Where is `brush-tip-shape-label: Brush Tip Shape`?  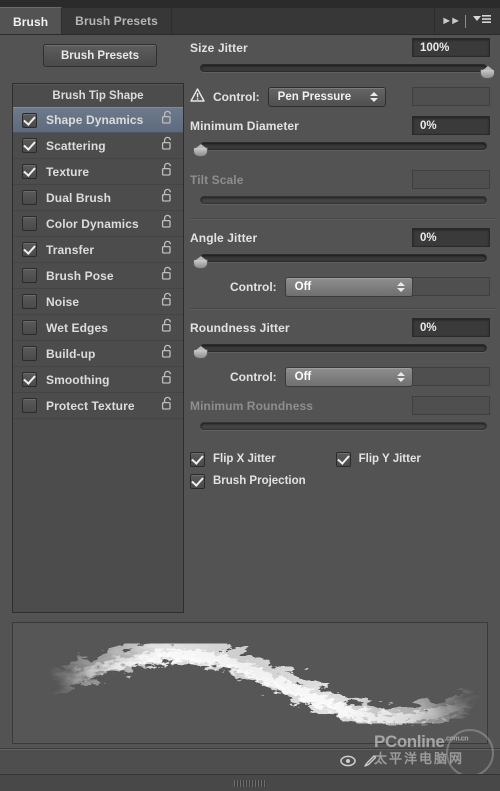
brush-tip-shape-label: Brush Tip Shape is located at coordinates (98, 95).